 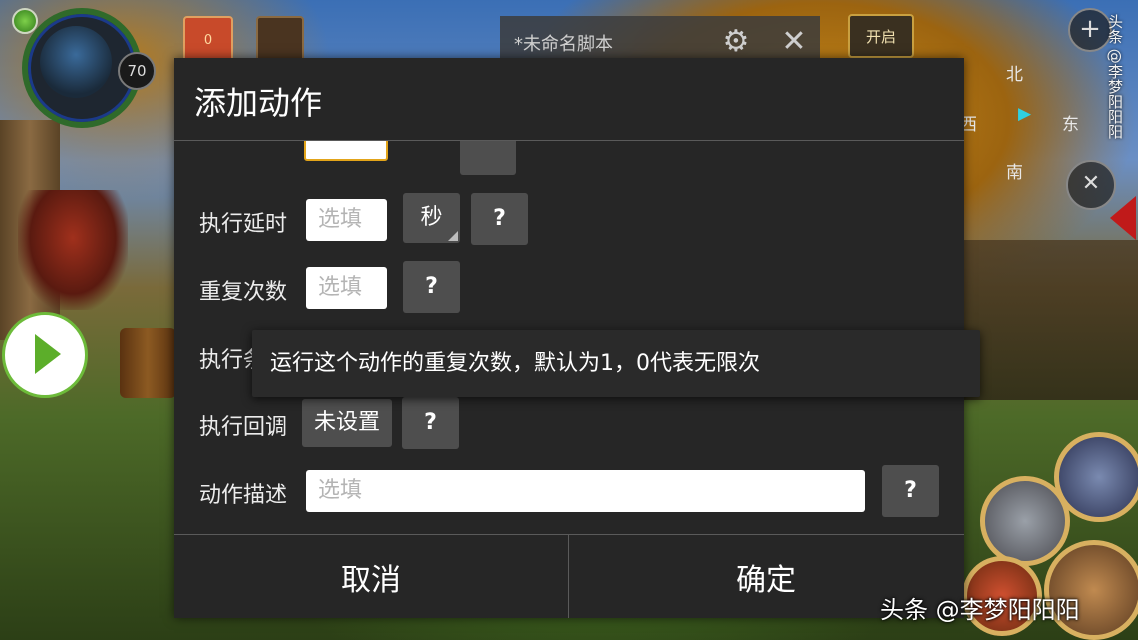 What do you see at coordinates (243, 427) in the screenshot?
I see `callback-label: 执行回调` at bounding box center [243, 427].